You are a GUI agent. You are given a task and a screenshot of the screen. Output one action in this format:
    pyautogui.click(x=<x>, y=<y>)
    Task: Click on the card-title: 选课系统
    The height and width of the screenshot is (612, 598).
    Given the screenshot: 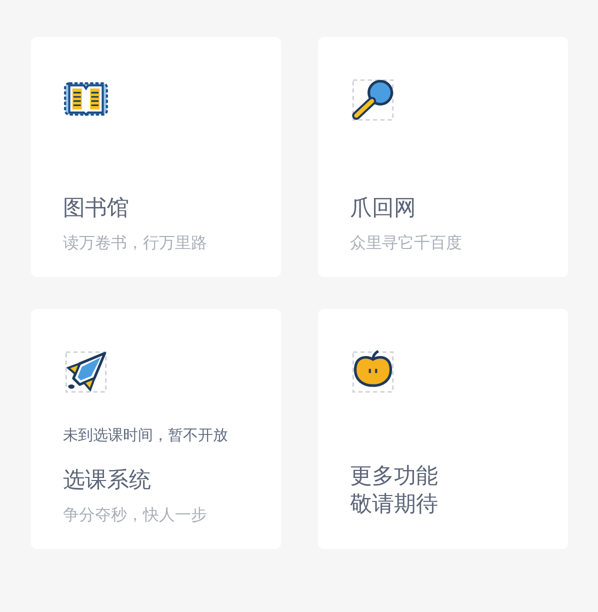 What is the action you would take?
    pyautogui.click(x=107, y=481)
    